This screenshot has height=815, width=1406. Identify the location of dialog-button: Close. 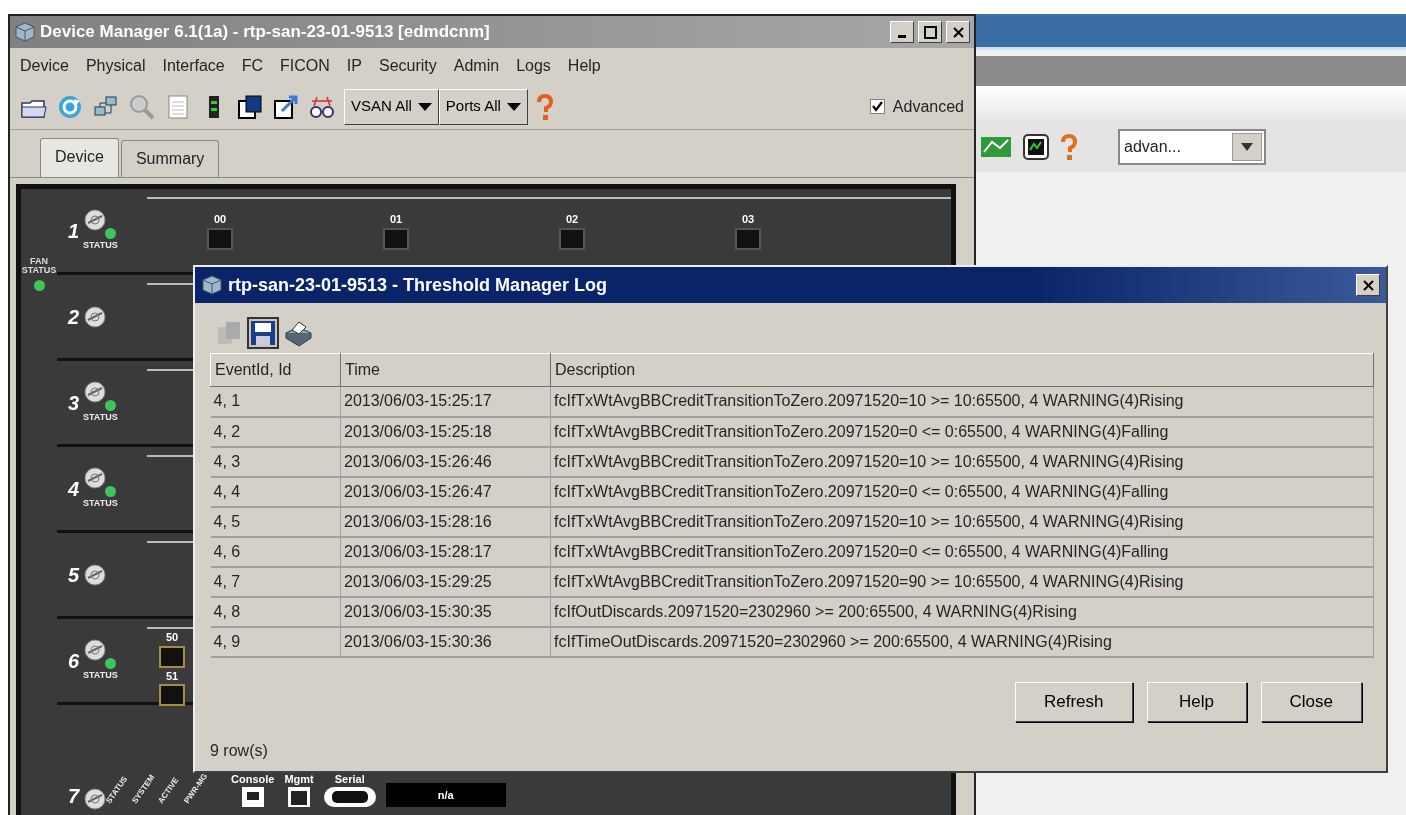
(1311, 701).